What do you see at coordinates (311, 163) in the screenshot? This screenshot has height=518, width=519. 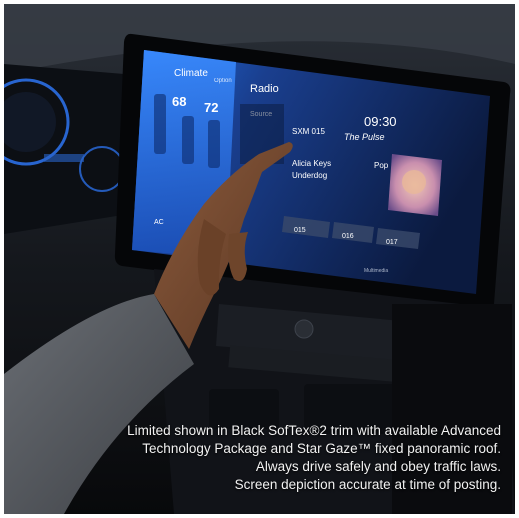 I see `artist-name: Alicia Keys` at bounding box center [311, 163].